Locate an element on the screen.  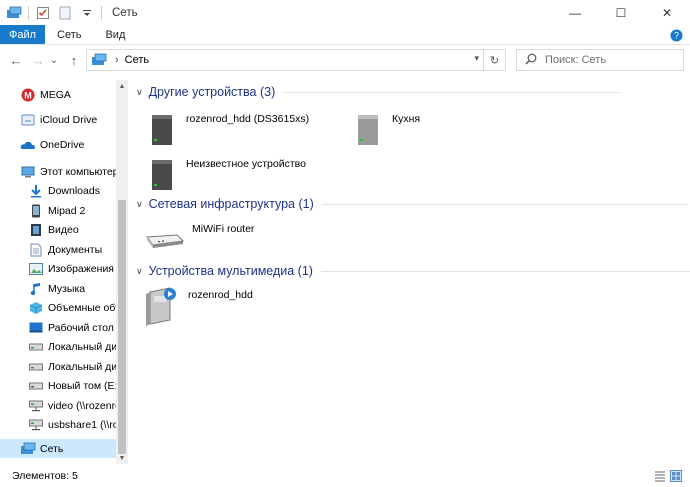
minimize-button: — is located at coordinates (575, 12).